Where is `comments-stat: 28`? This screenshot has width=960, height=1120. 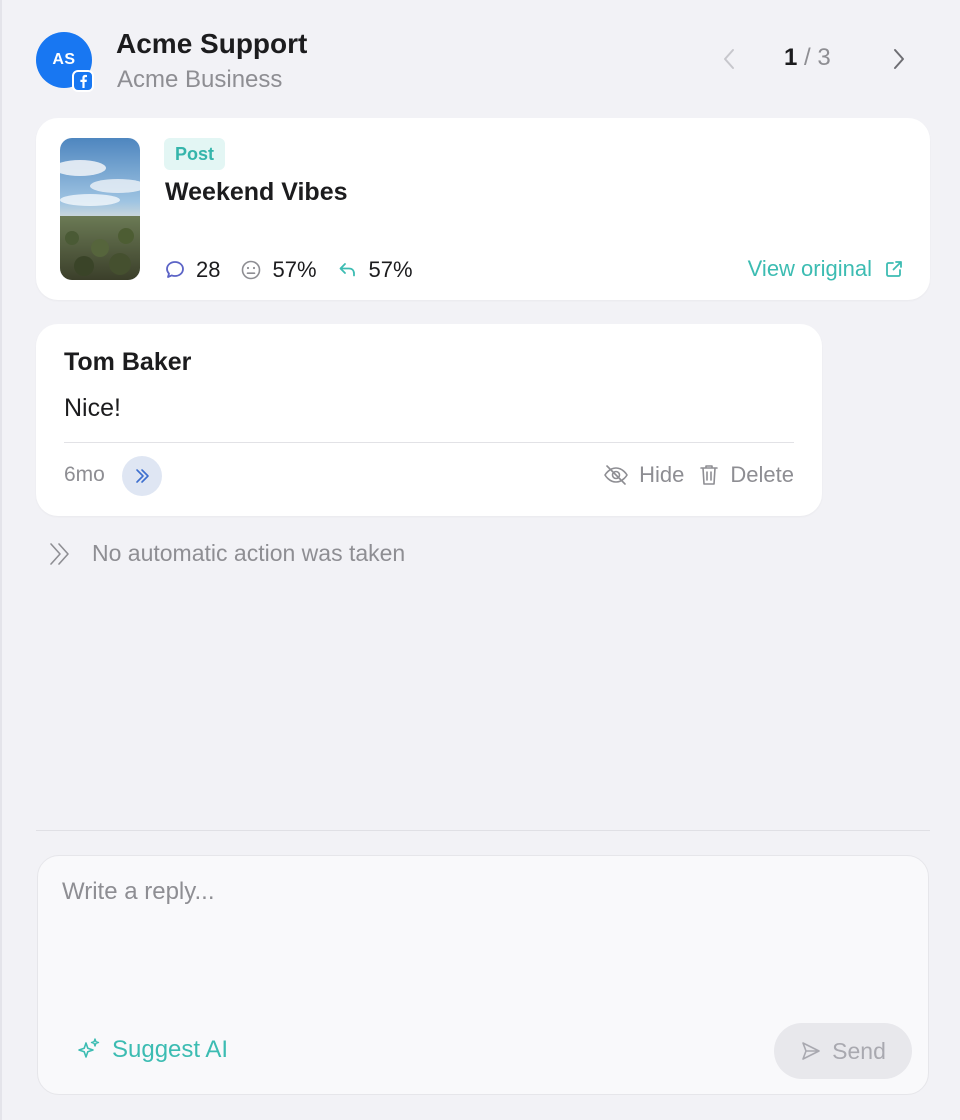 comments-stat: 28 is located at coordinates (192, 270).